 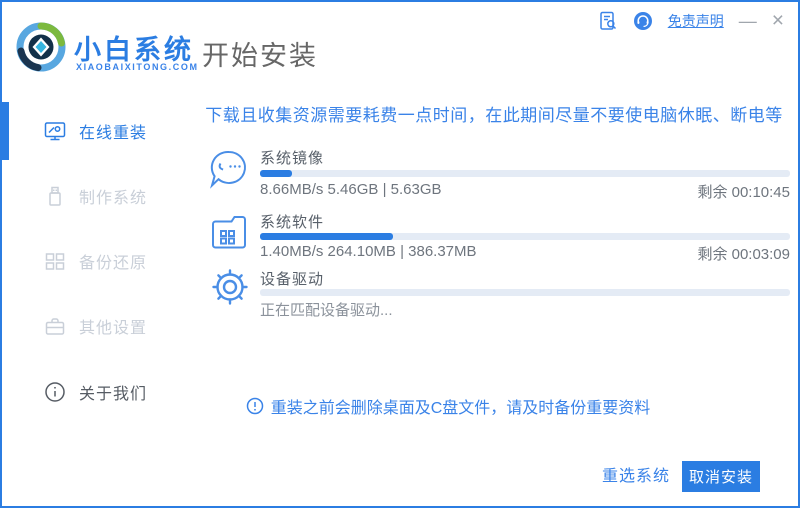 I want to click on sidebar-item-make-system: 制作系统, so click(x=97, y=196).